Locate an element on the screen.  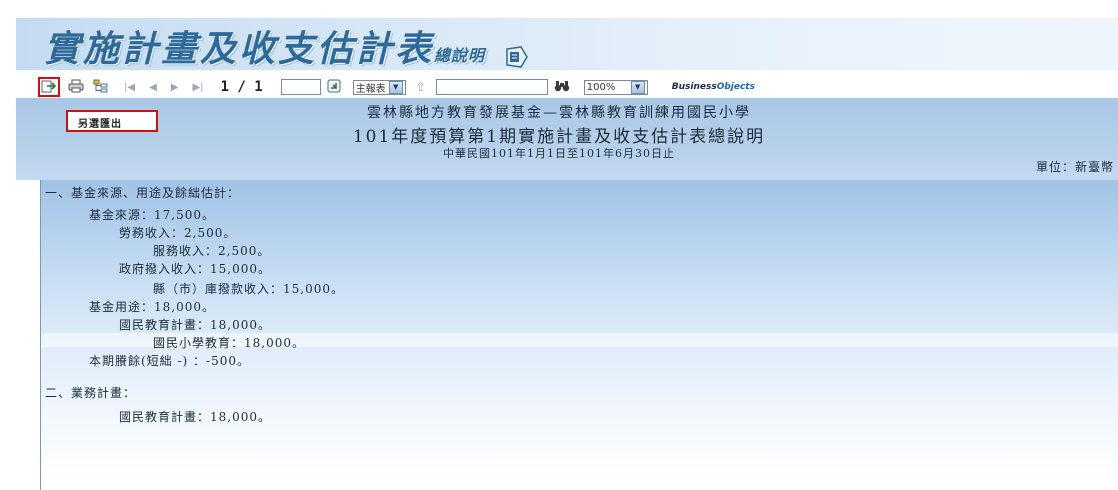
export-icon is located at coordinates (49, 87).